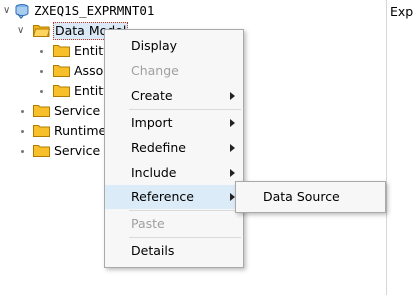  What do you see at coordinates (155, 70) in the screenshot?
I see `menu-item-label: Change` at bounding box center [155, 70].